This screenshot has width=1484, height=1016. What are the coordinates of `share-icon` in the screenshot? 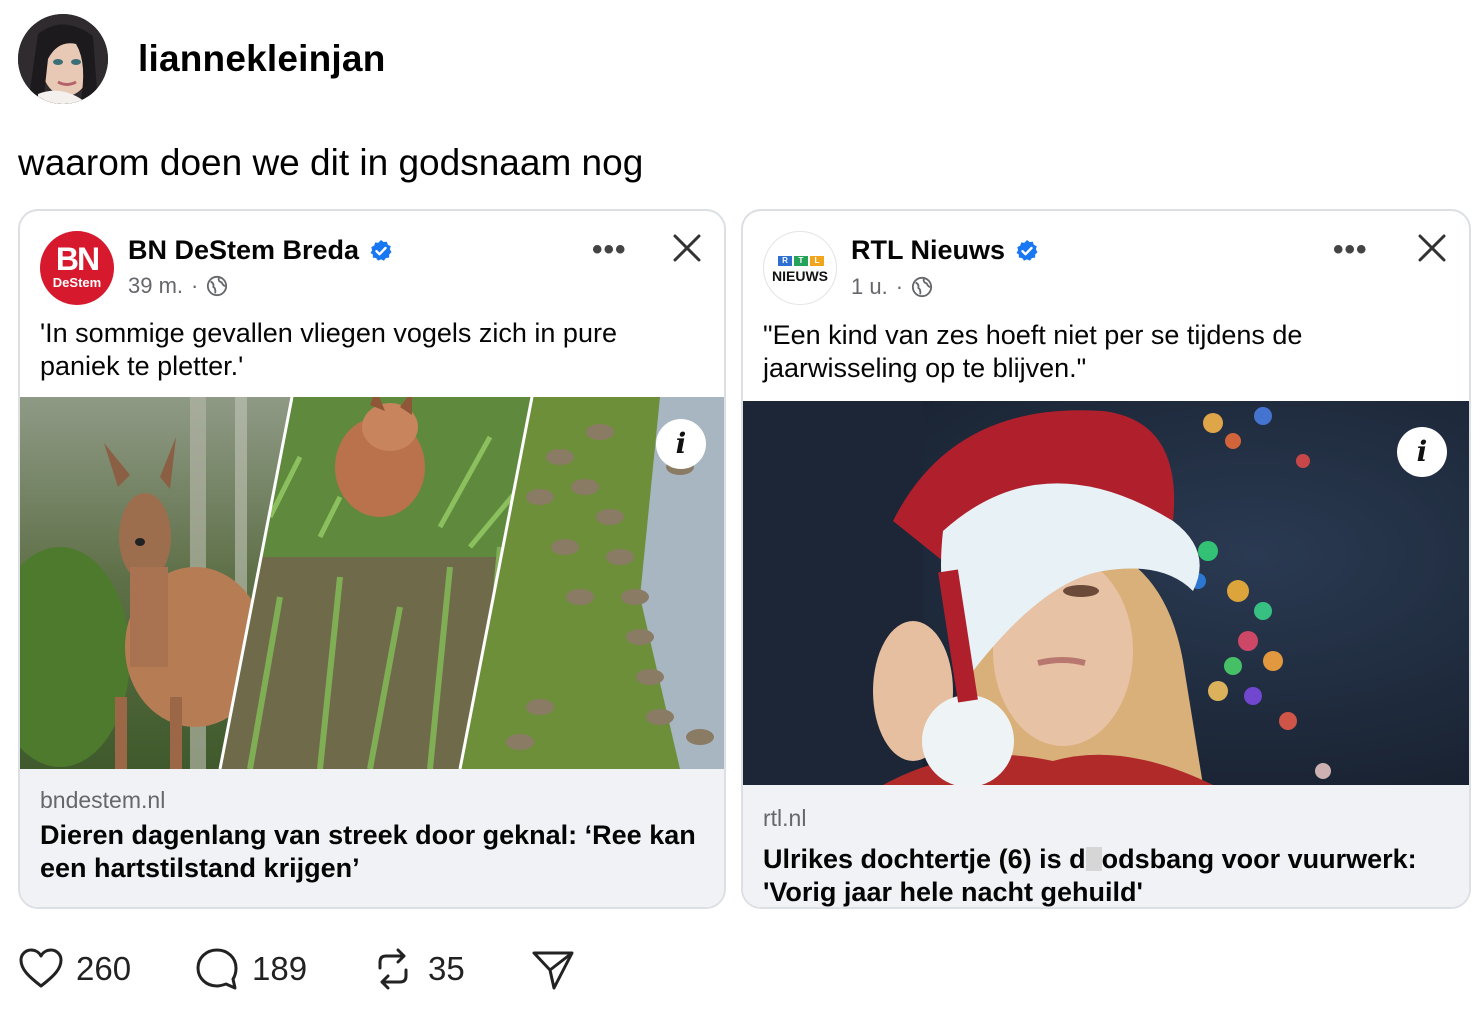 It's located at (553, 970).